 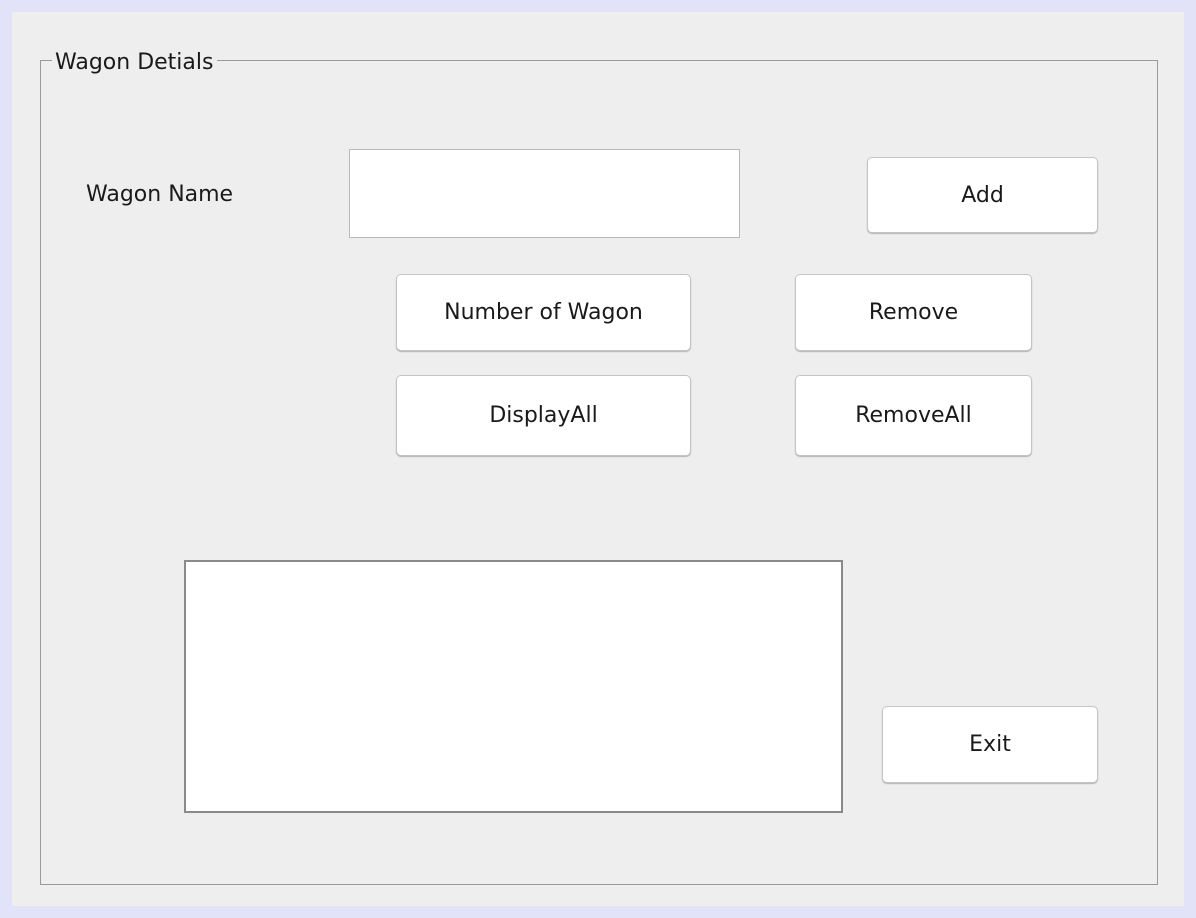 What do you see at coordinates (543, 312) in the screenshot?
I see `number-of-wagon-button: Number of Wagon` at bounding box center [543, 312].